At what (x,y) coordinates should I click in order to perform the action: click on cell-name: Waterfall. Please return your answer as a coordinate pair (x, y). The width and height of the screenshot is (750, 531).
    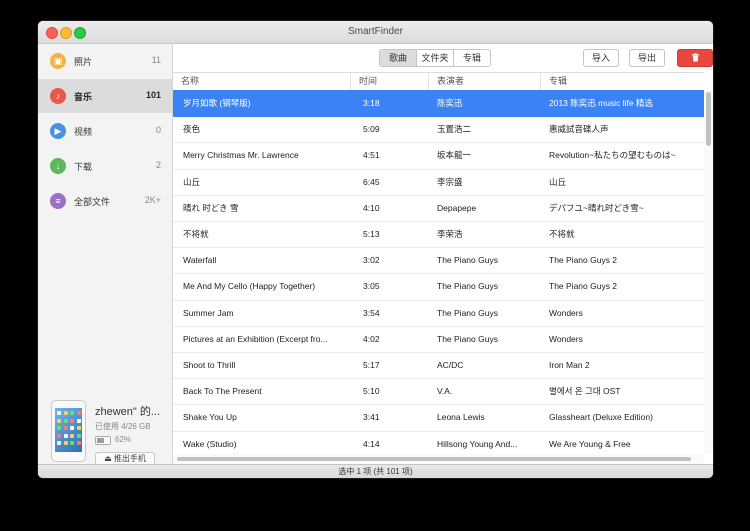
    Looking at the image, I should click on (200, 260).